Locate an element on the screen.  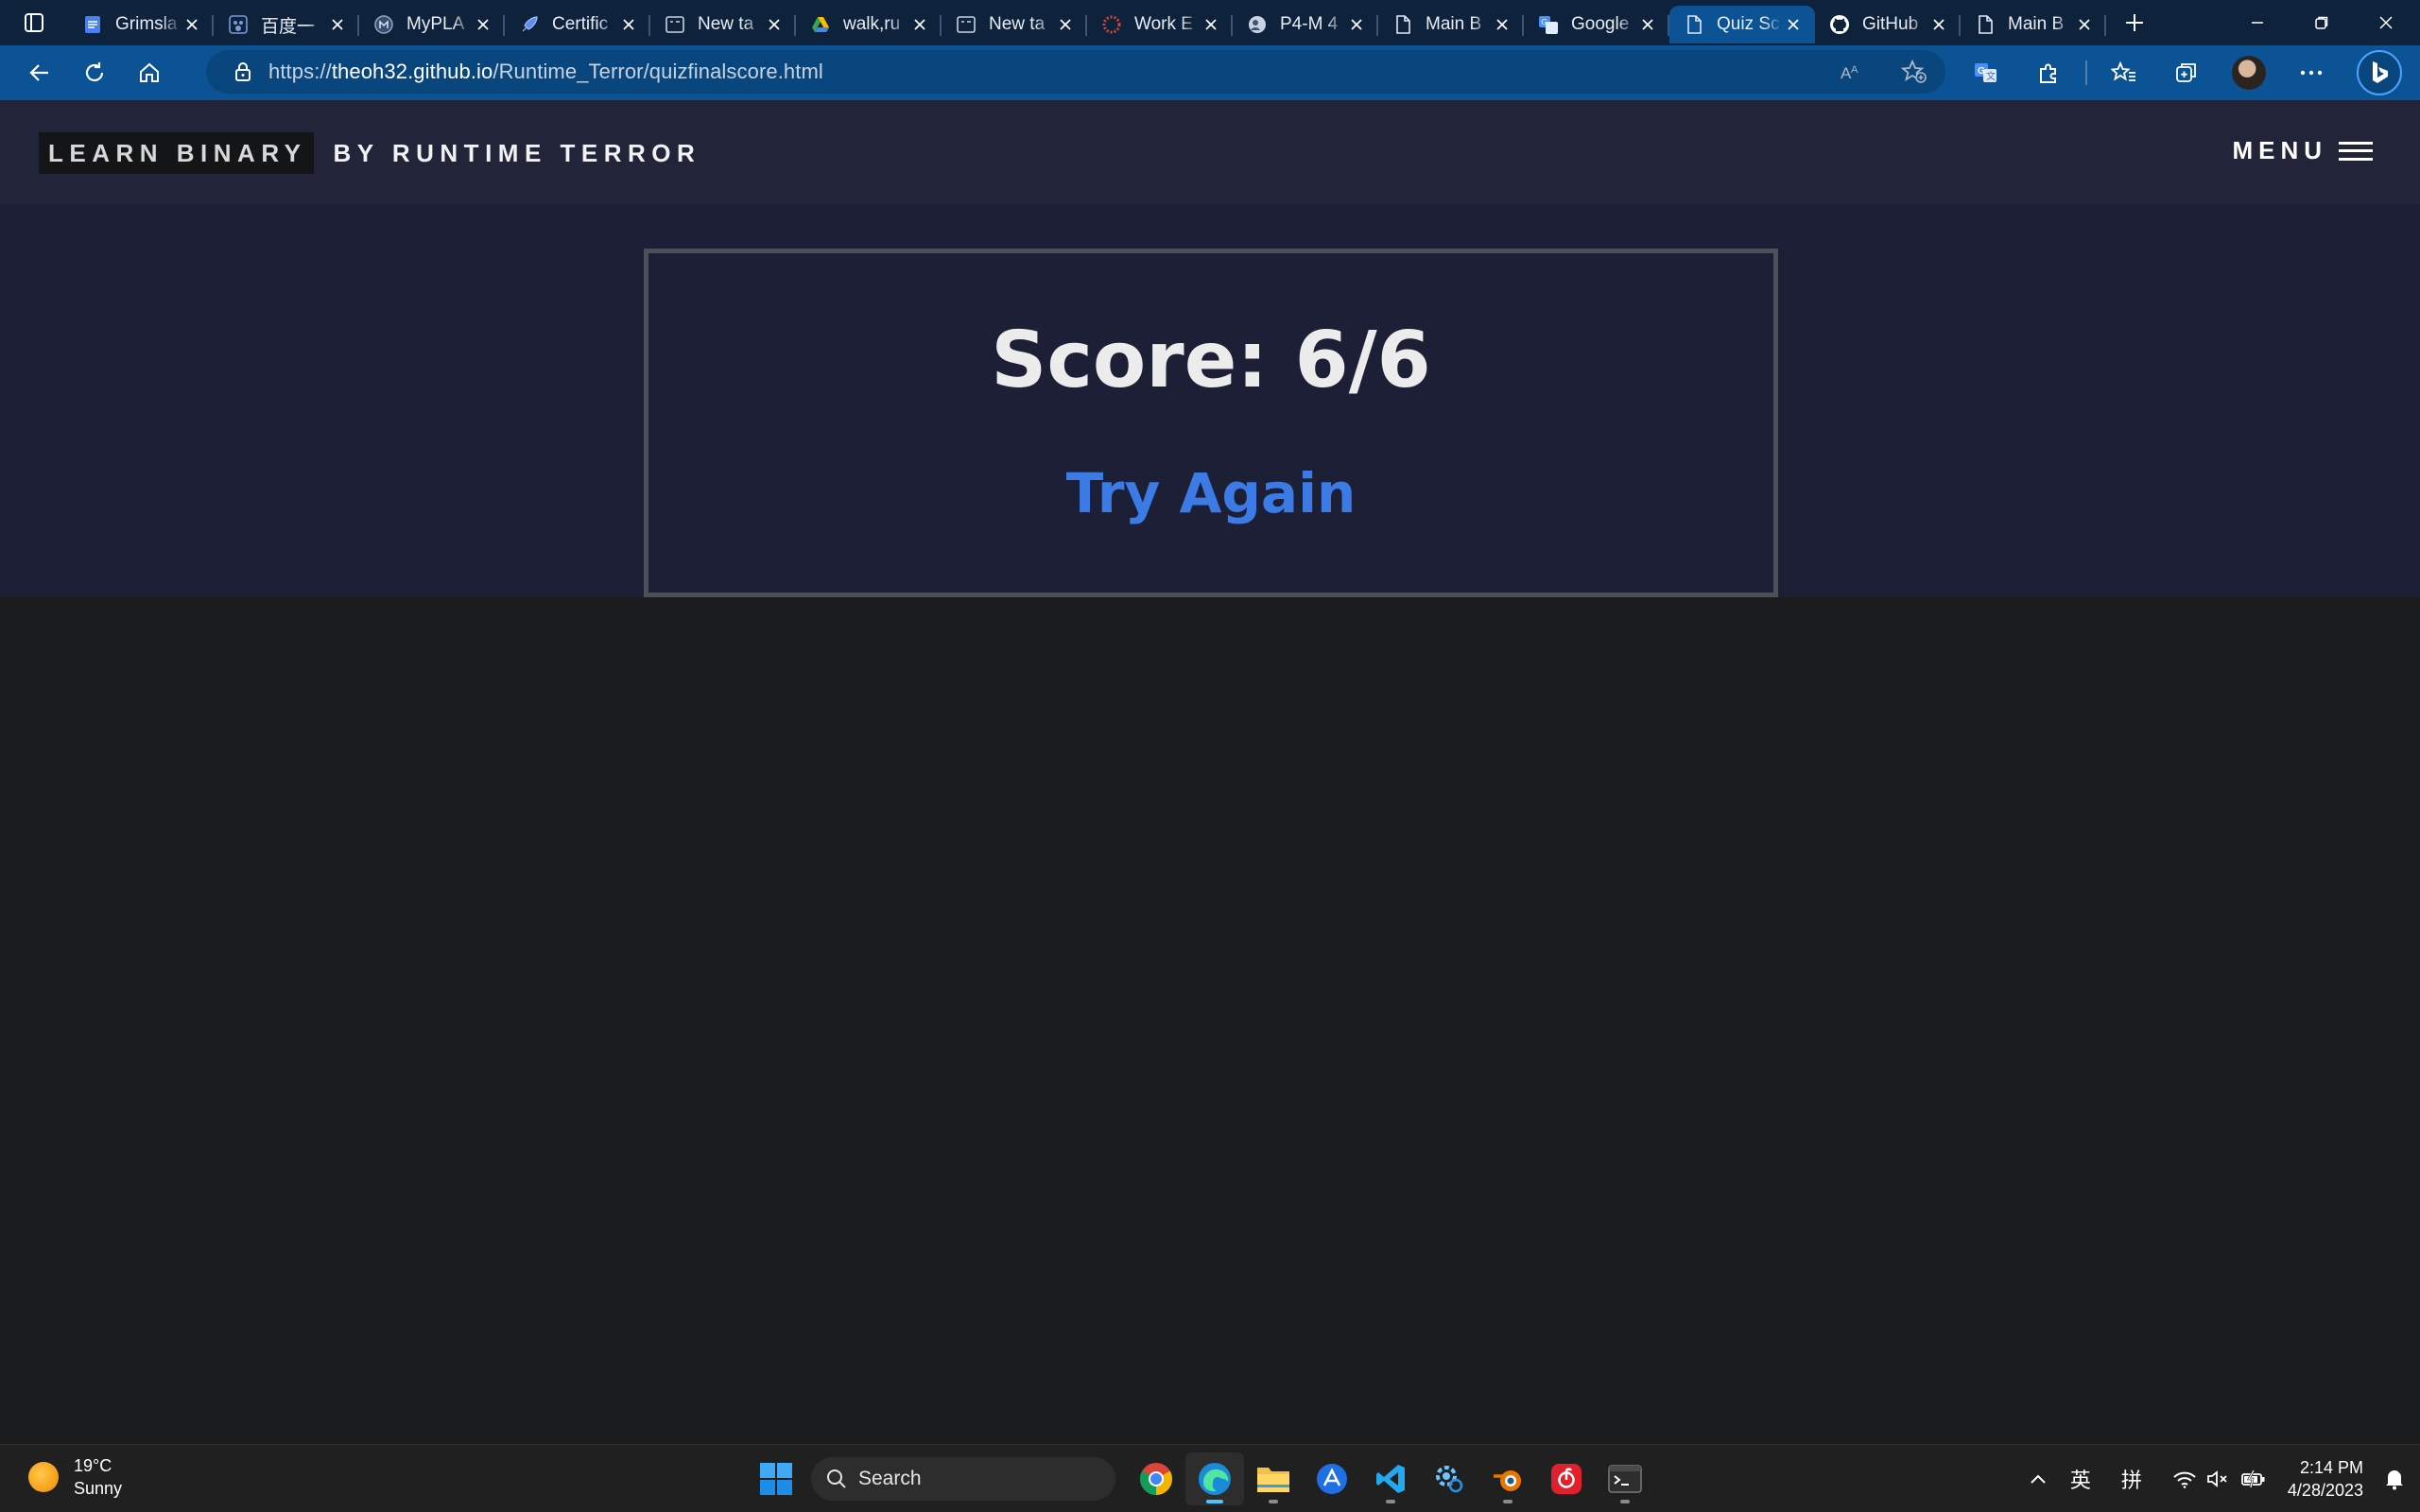
read-aloud-button: AA is located at coordinates (1852, 71).